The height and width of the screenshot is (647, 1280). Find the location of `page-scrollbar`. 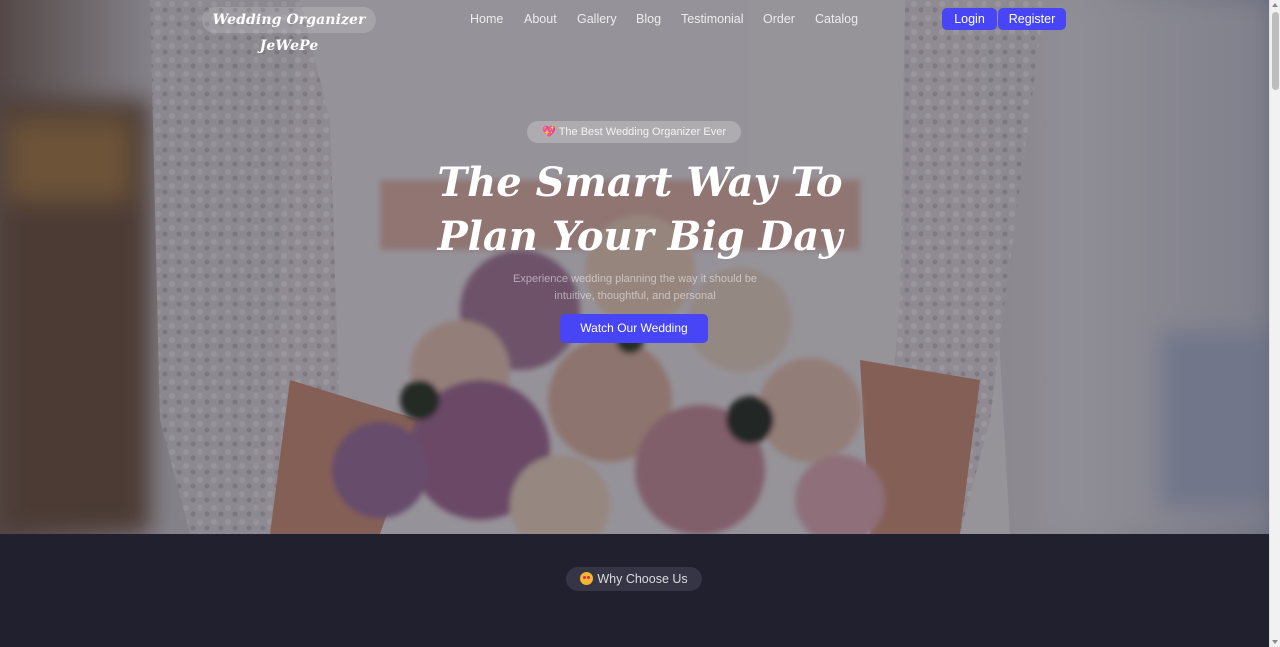

page-scrollbar is located at coordinates (1274, 323).